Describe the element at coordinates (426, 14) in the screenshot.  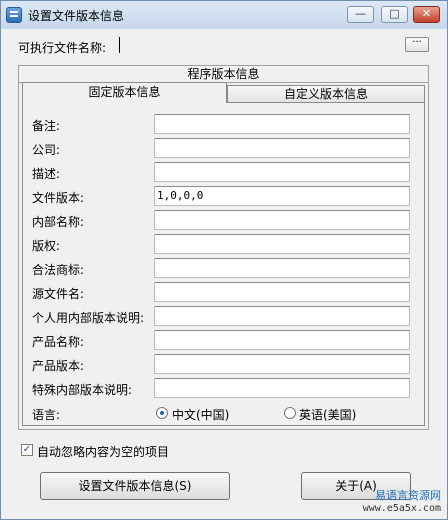
I see `close-button: ✕` at that location.